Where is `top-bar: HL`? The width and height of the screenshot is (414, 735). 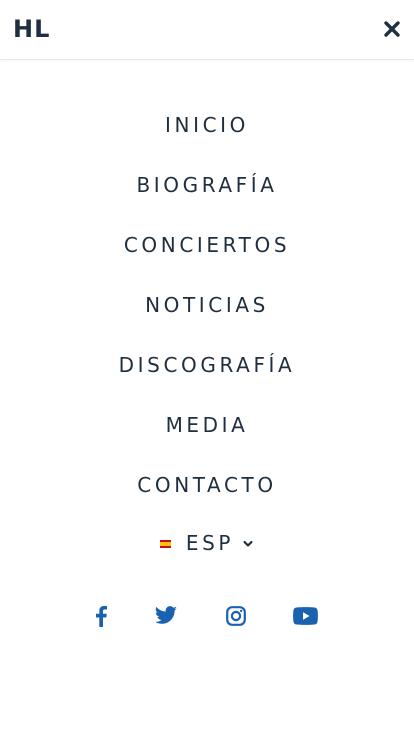 top-bar: HL is located at coordinates (207, 30).